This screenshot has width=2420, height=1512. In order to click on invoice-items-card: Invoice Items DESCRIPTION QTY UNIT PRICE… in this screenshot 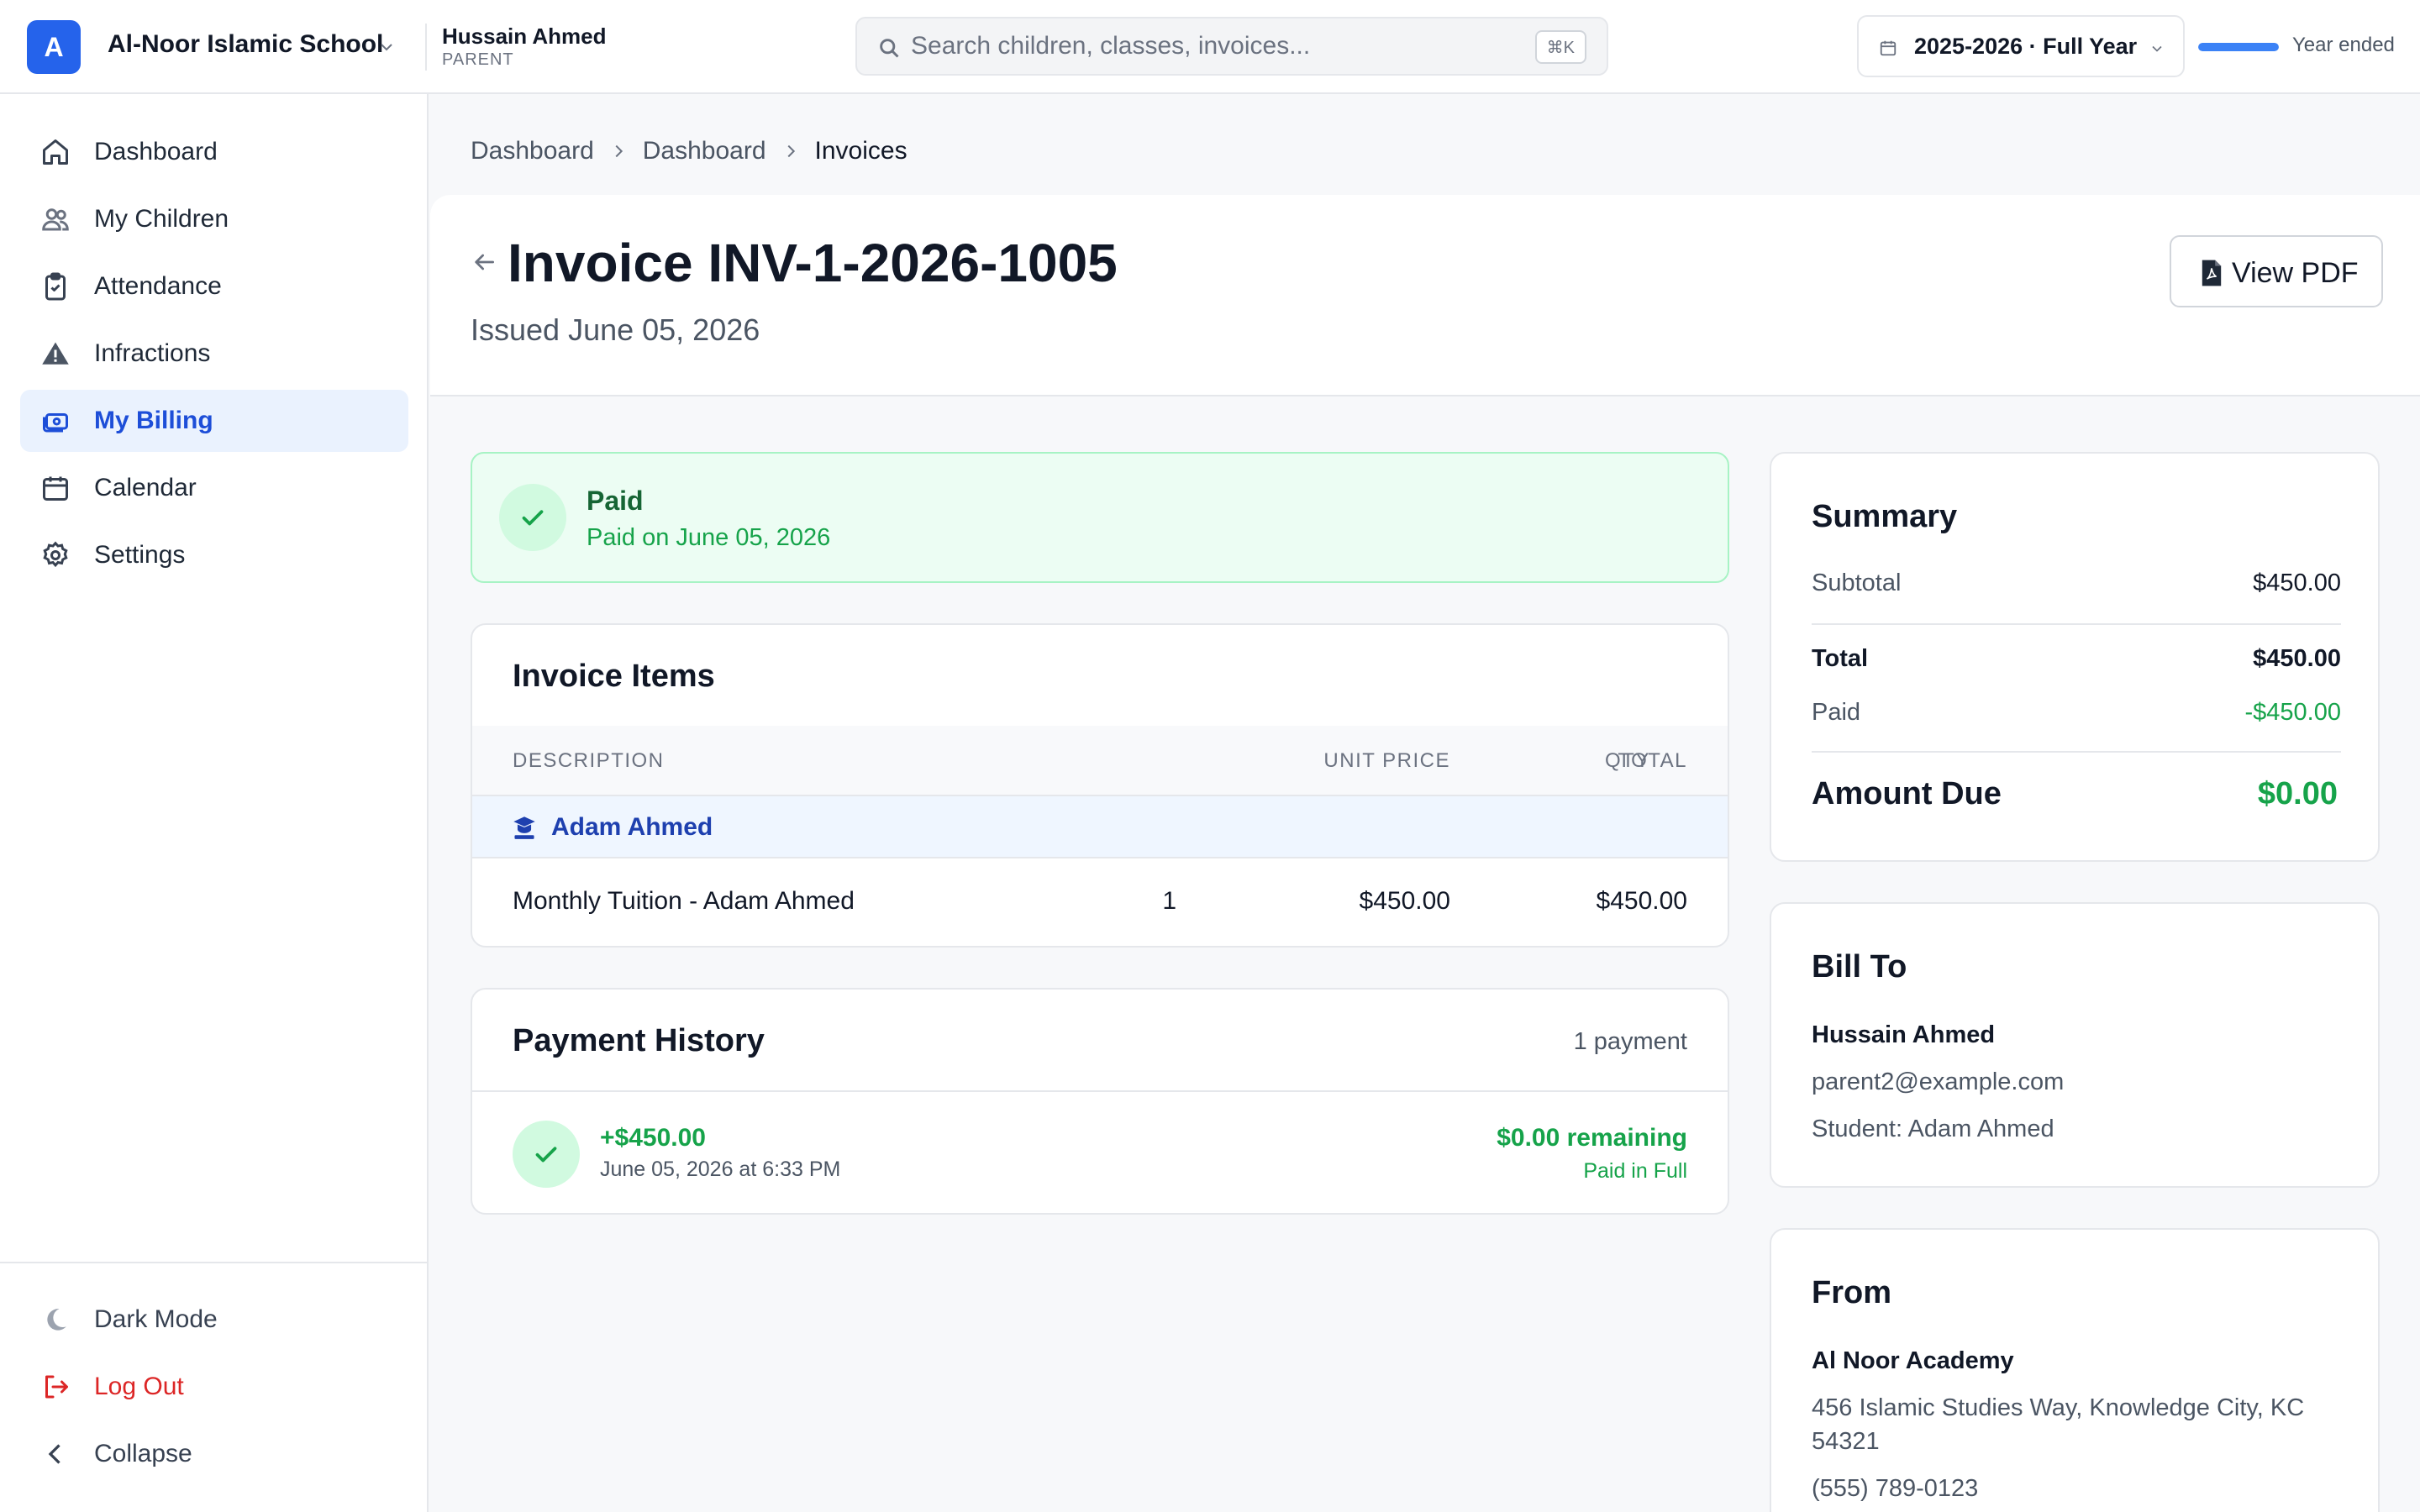, I will do `click(1100, 785)`.